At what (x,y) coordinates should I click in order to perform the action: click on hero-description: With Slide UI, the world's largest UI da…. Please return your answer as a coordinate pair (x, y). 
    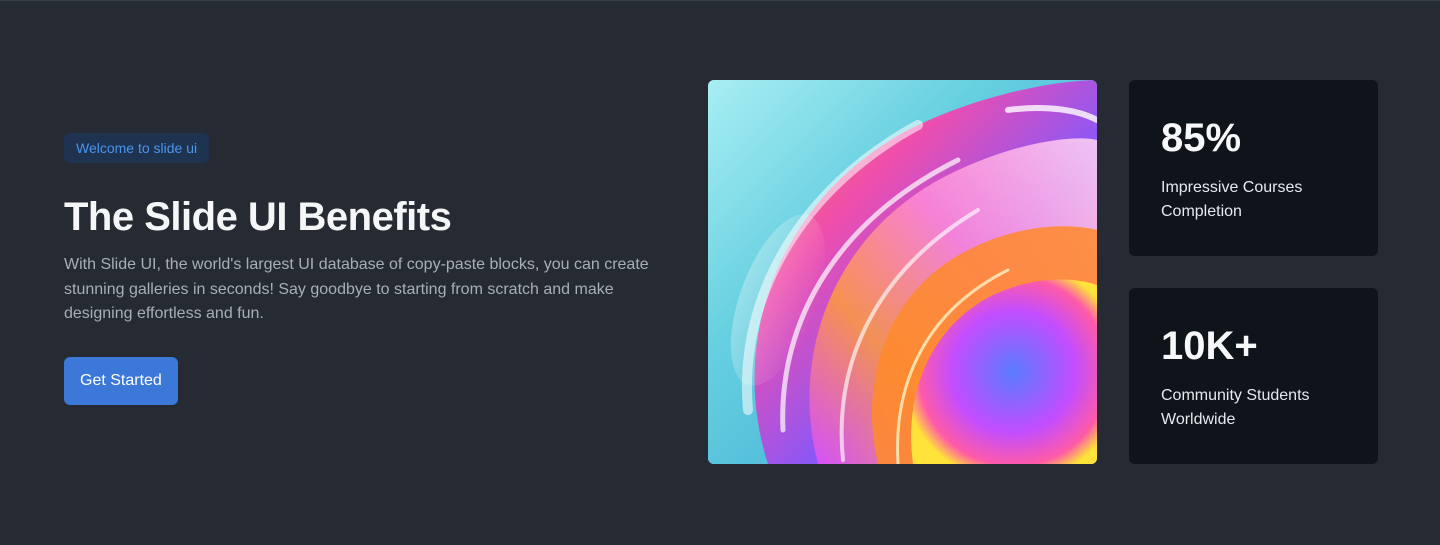
    Looking at the image, I should click on (356, 289).